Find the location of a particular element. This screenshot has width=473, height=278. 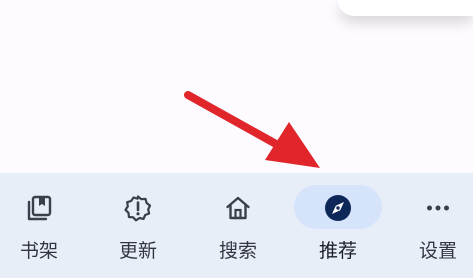

home-icon is located at coordinates (238, 208).